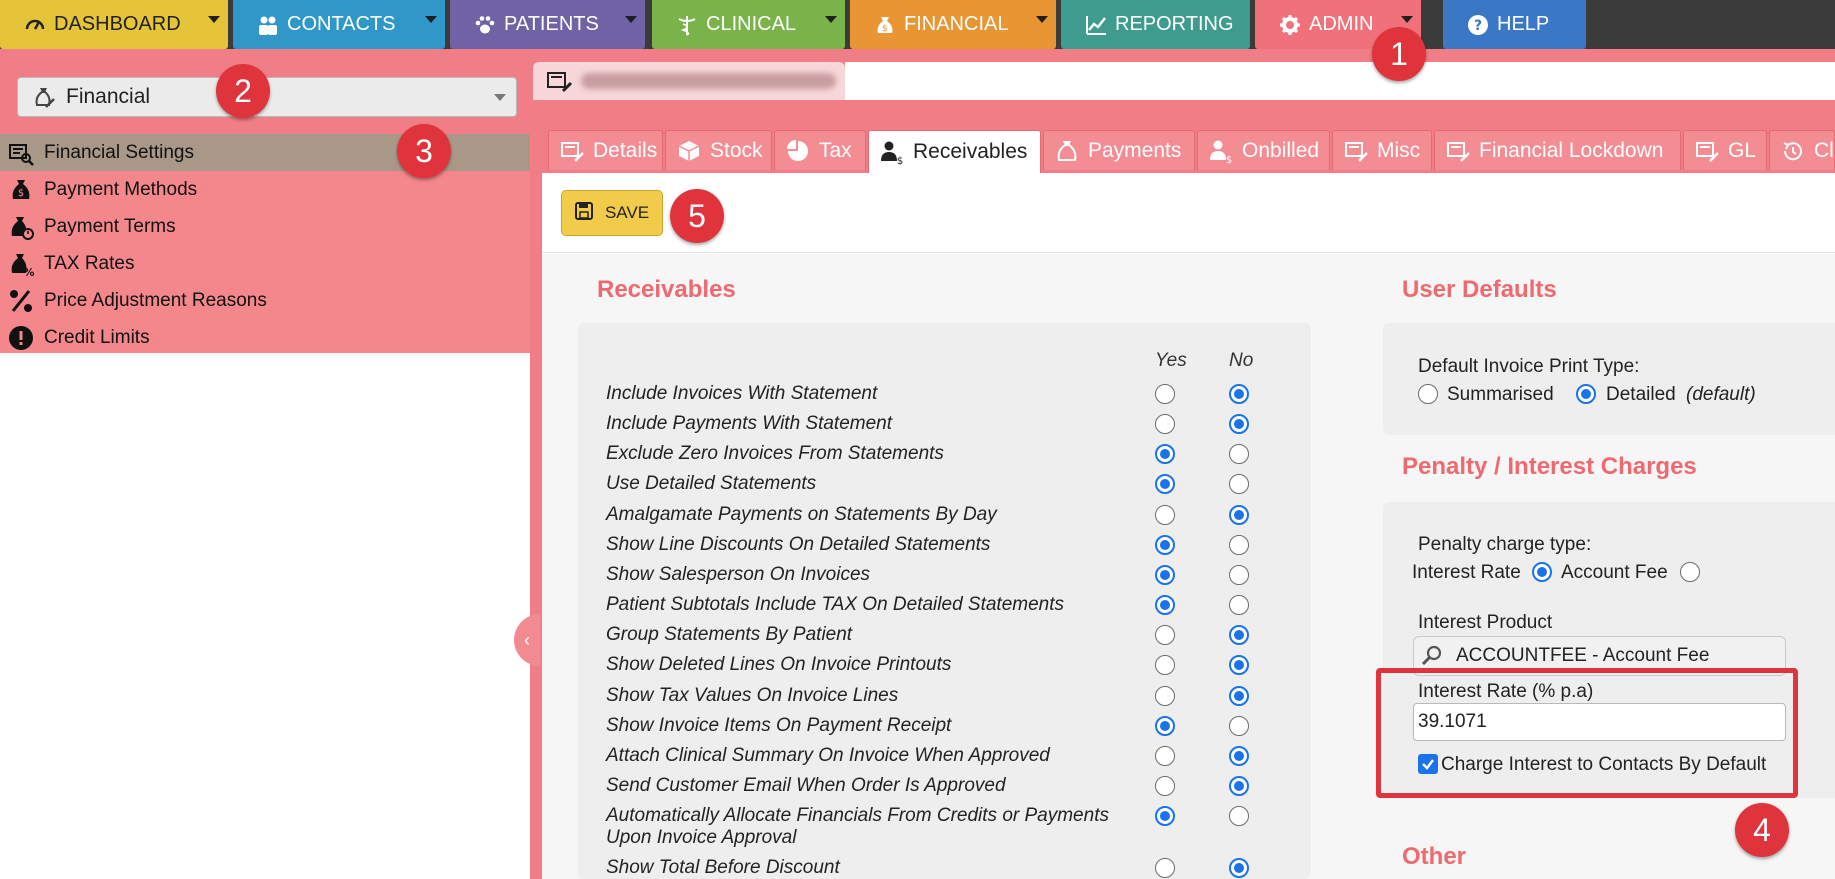 The image size is (1835, 879). Describe the element at coordinates (265, 337) in the screenshot. I see `sidebar-item-credit-limits: Credit Limits` at that location.